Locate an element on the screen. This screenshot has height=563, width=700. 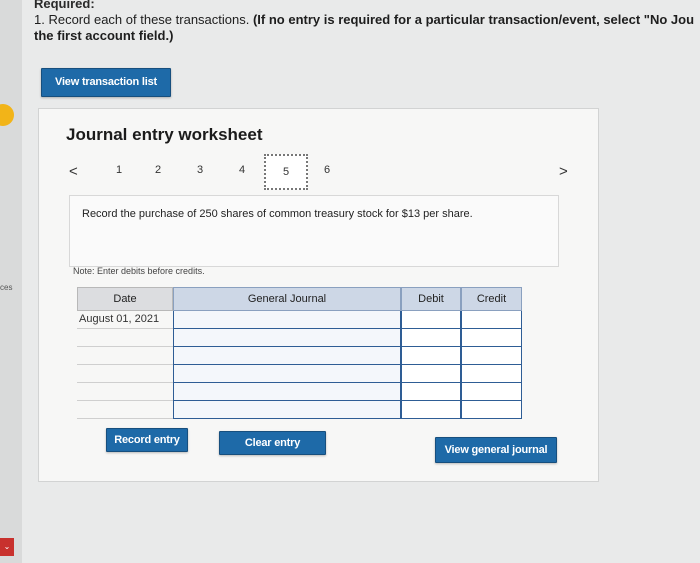
date-header: Date is located at coordinates (125, 299).